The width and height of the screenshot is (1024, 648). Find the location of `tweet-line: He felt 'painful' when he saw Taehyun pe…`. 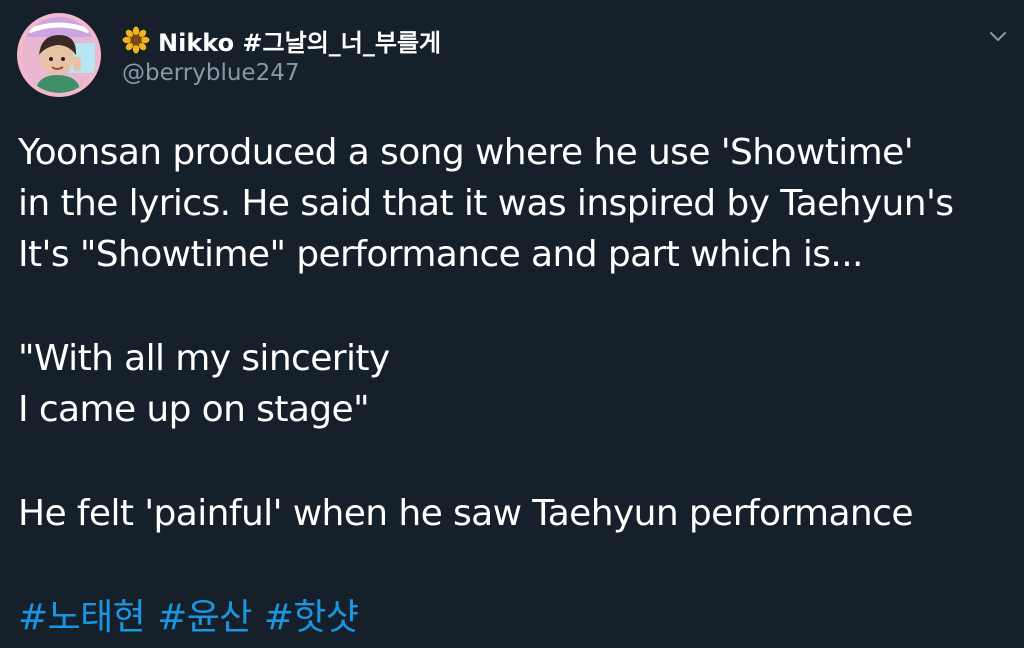

tweet-line: He felt 'painful' when he saw Taehyun pe… is located at coordinates (465, 513).